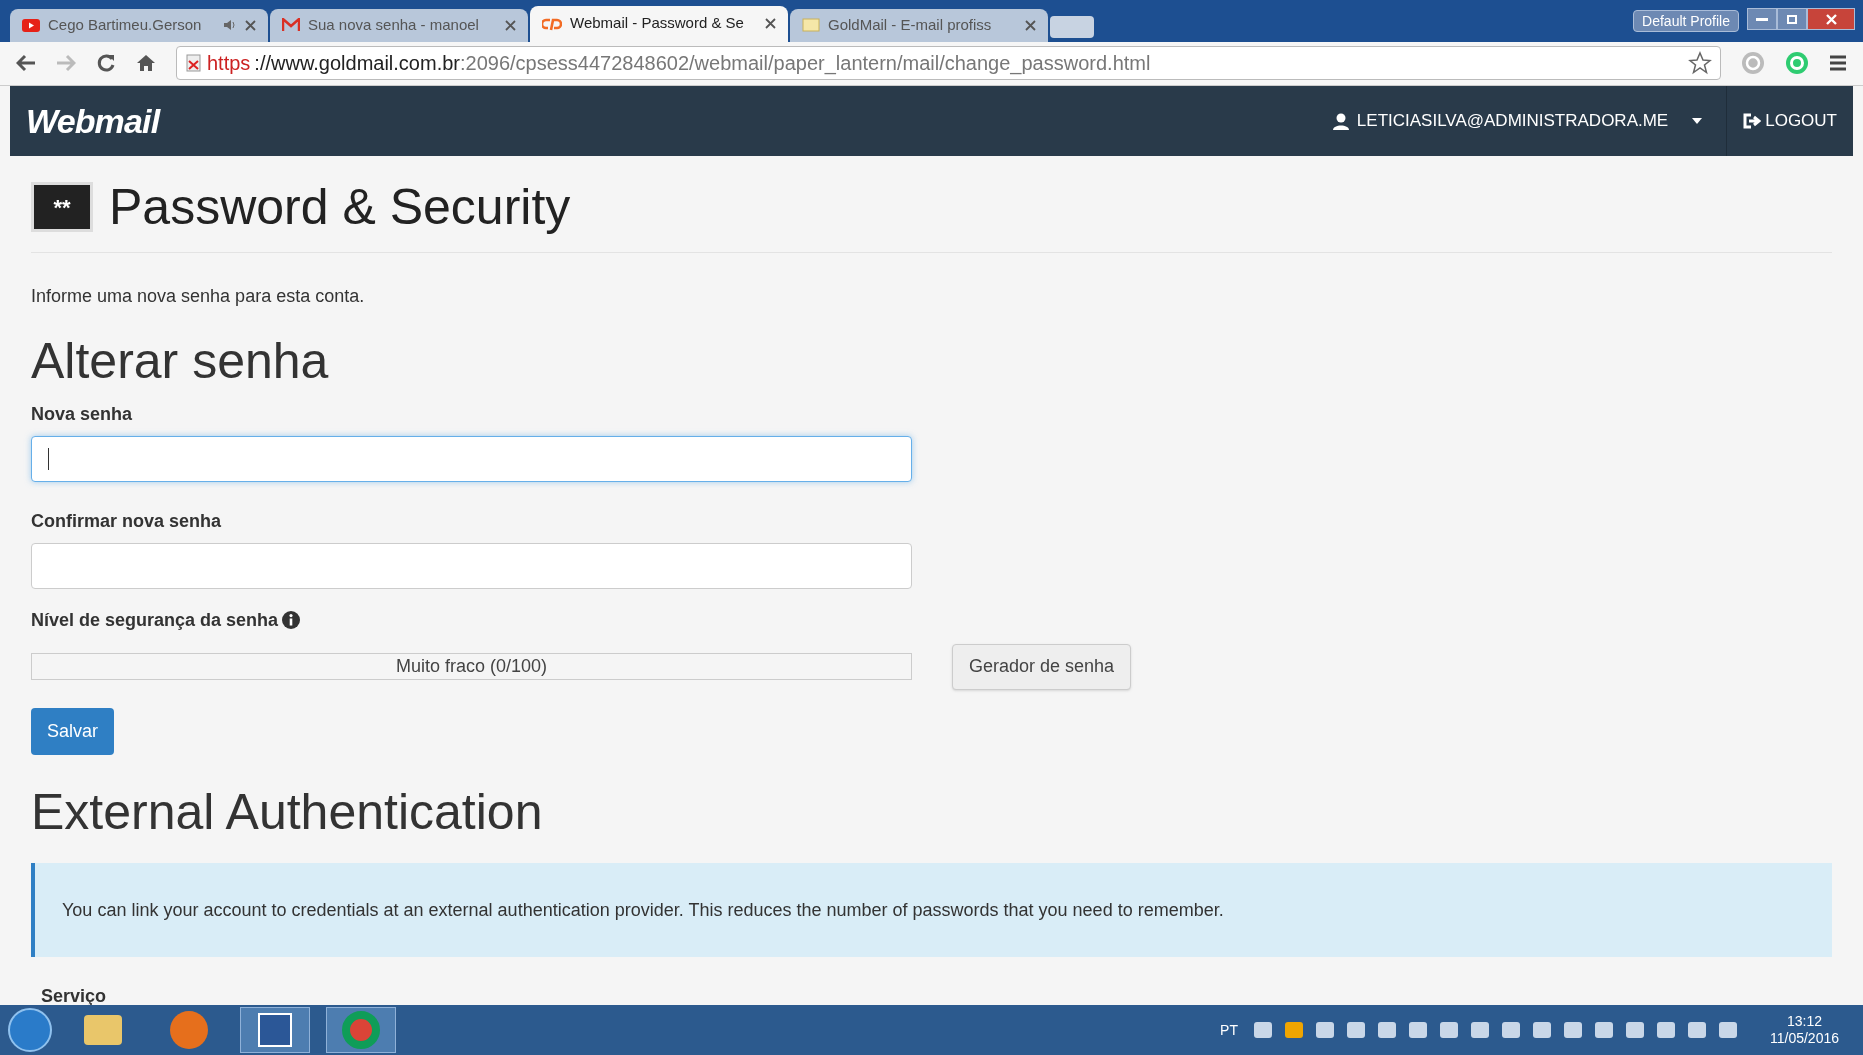 The image size is (1863, 1055). I want to click on user-icon, so click(1340, 121).